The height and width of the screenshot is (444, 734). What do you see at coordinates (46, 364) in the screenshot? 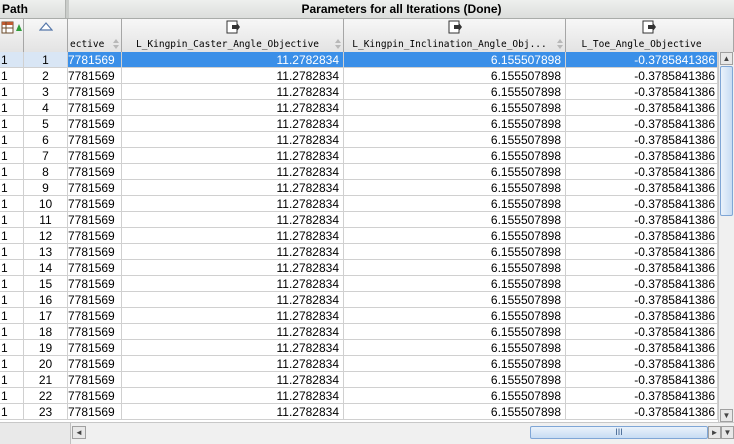
I see `cell-iteration: 20` at bounding box center [46, 364].